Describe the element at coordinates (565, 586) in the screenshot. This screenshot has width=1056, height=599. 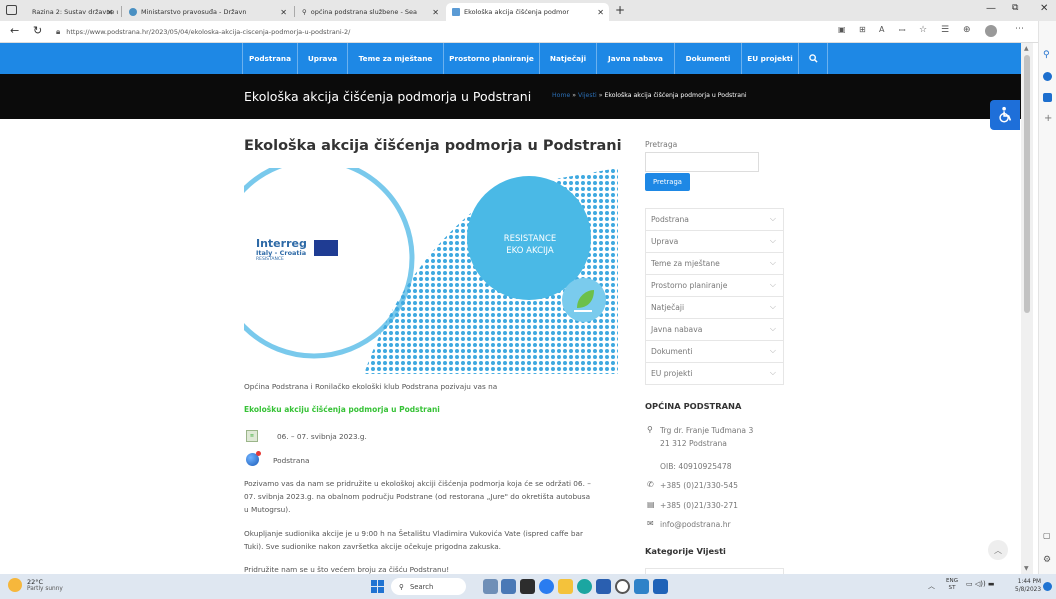
I see `taskbar-app-explorer-icon` at that location.